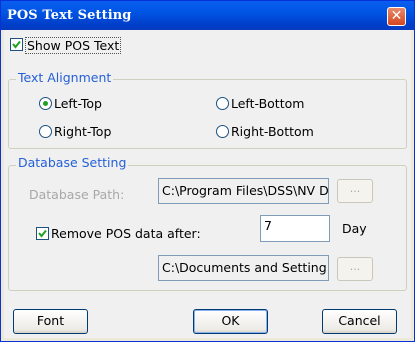  What do you see at coordinates (69, 15) in the screenshot?
I see `window-title: POS Text Setting` at bounding box center [69, 15].